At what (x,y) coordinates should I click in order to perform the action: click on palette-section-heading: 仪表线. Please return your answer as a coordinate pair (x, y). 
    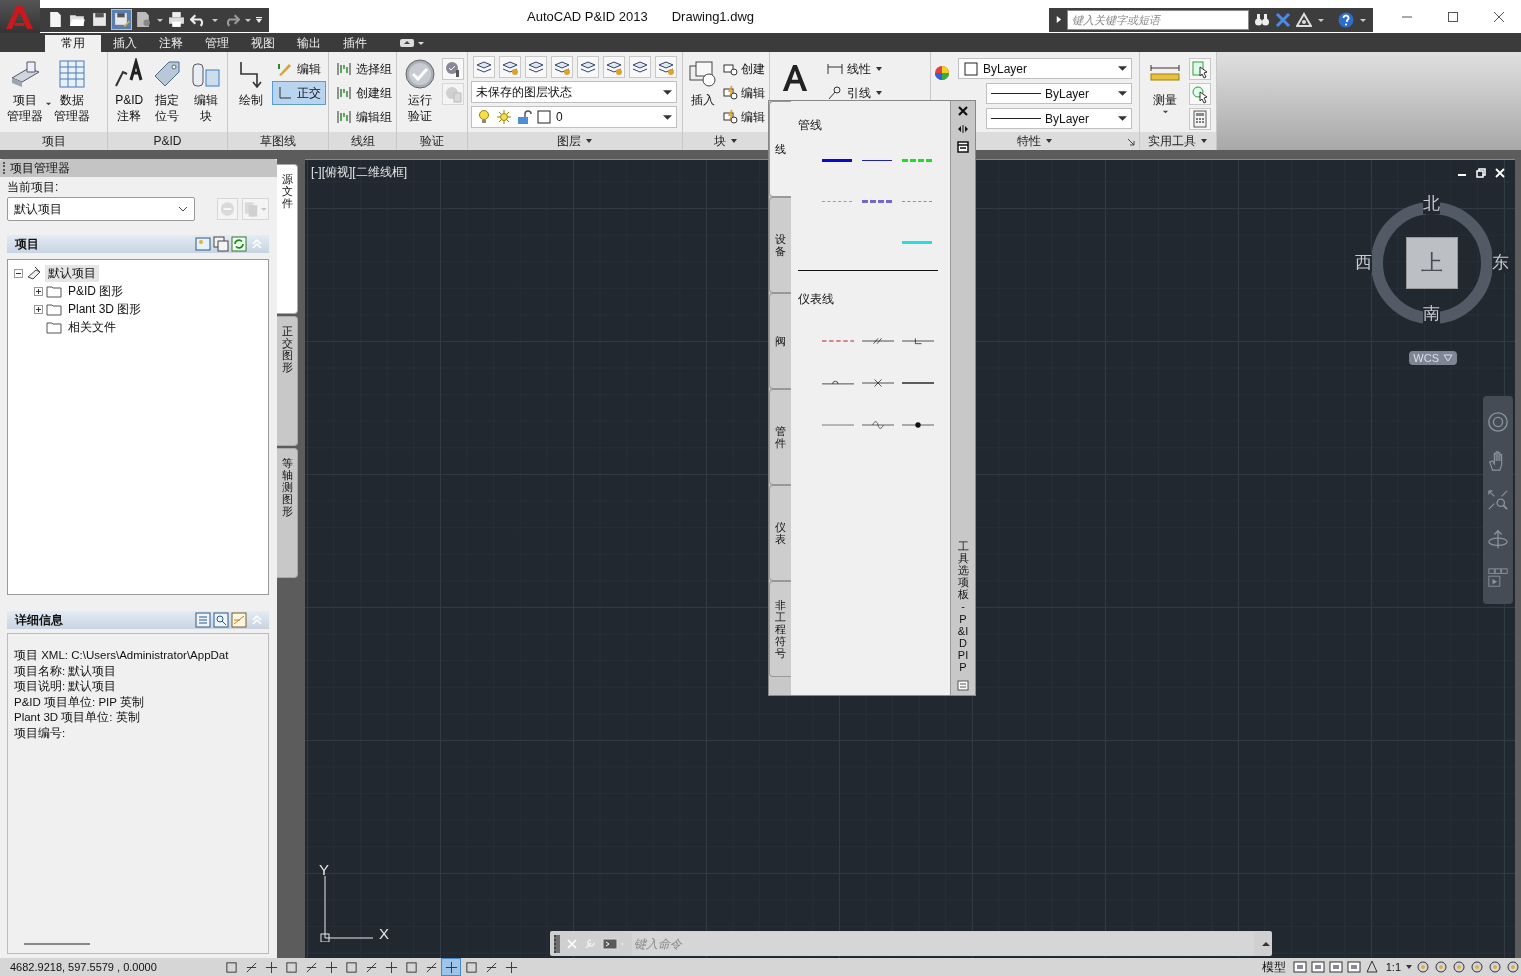
    Looking at the image, I should click on (816, 299).